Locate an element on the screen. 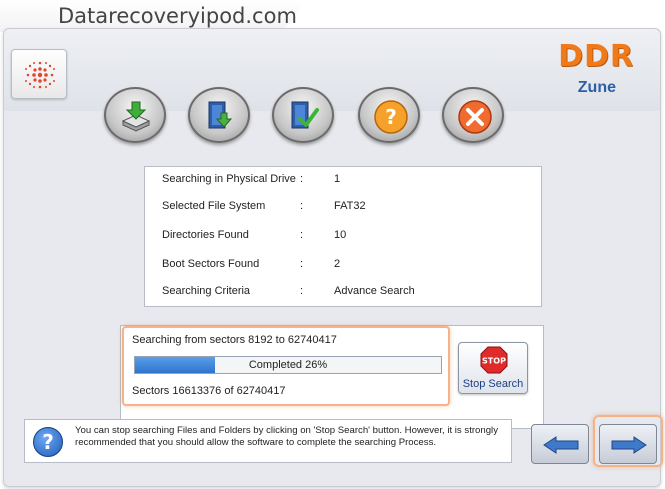 The width and height of the screenshot is (665, 489). recover-drive-button is located at coordinates (135, 115).